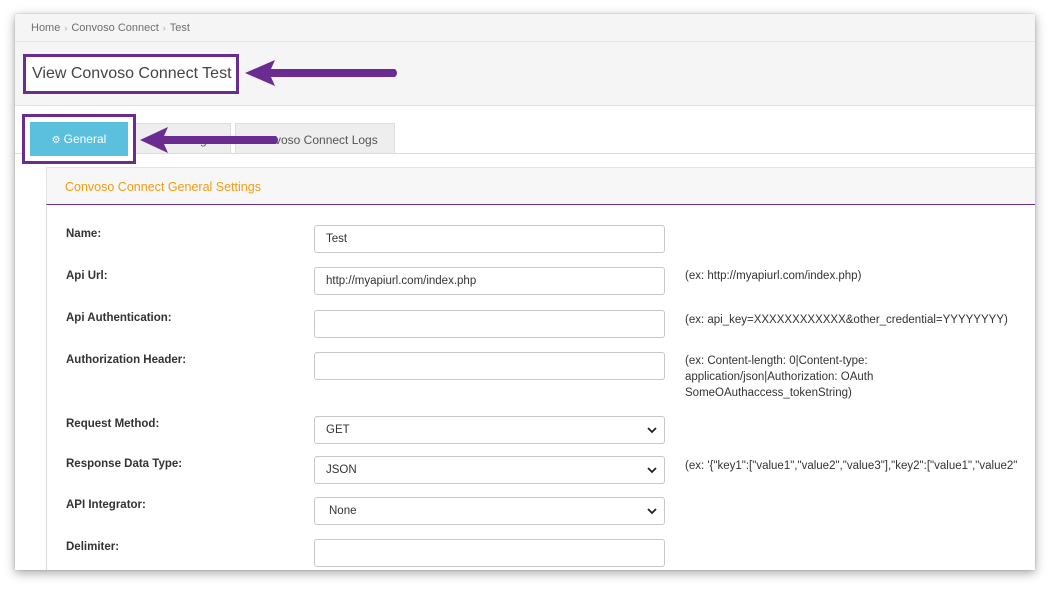  Describe the element at coordinates (124, 464) in the screenshot. I see `response-type-label: Response Data Type:` at that location.